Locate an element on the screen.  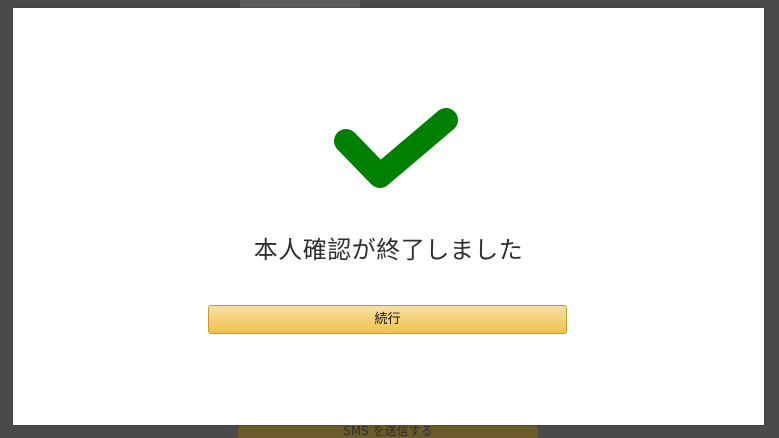
background-header-block is located at coordinates (300, 4).